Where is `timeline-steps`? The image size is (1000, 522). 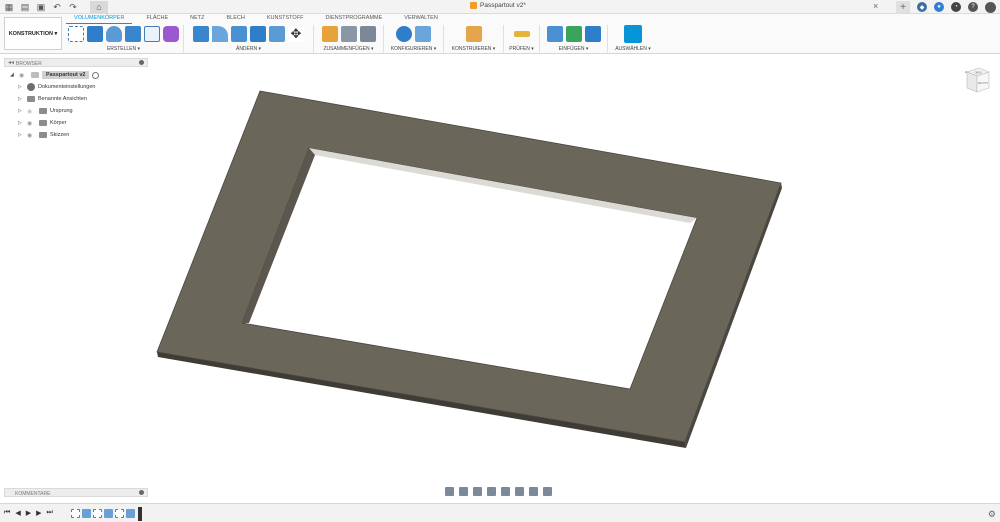 timeline-steps is located at coordinates (103, 513).